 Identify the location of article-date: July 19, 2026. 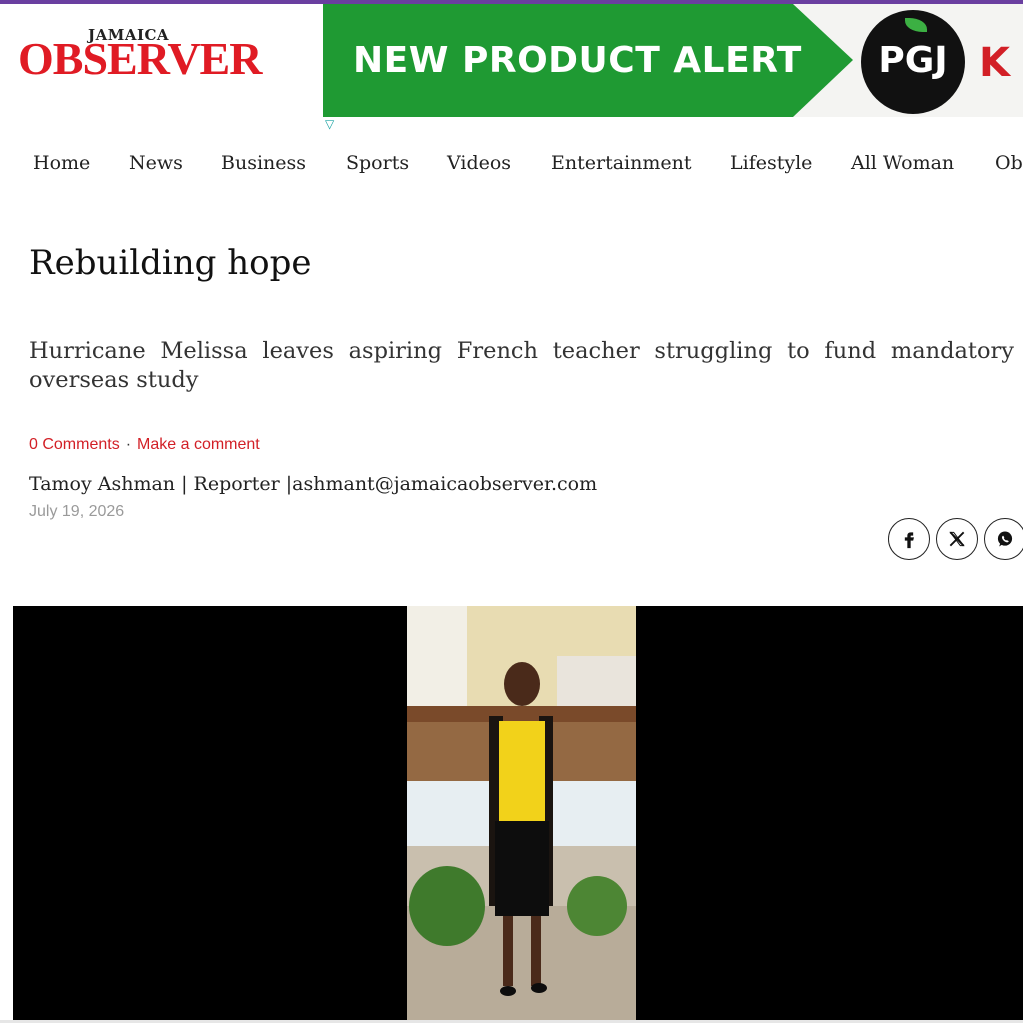
(77, 511).